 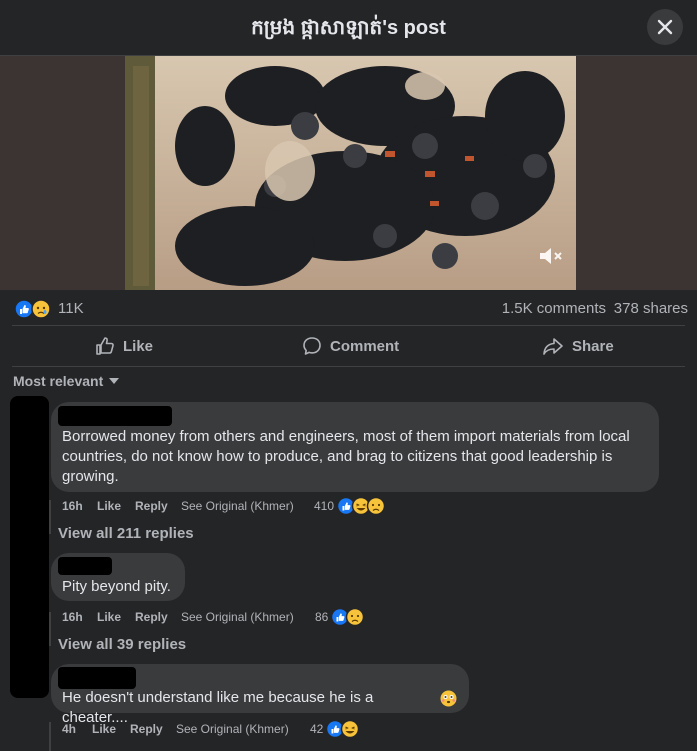 I want to click on reaction-count: 86, so click(x=322, y=617).